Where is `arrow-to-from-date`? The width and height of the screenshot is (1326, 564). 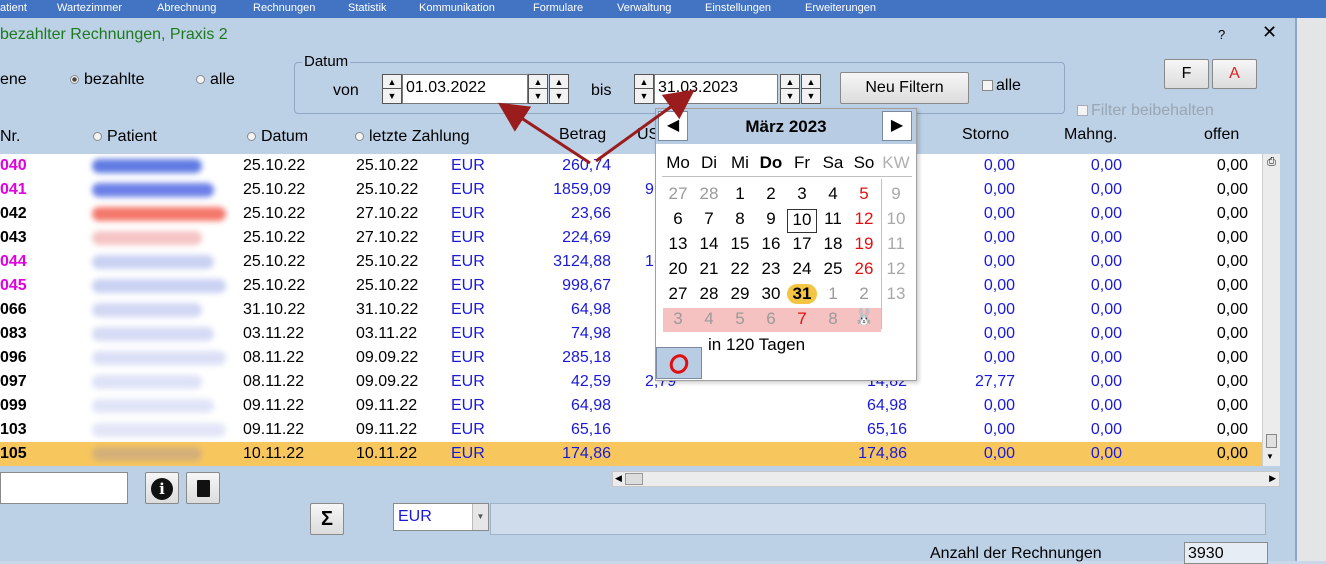
arrow-to-from-date is located at coordinates (544, 133).